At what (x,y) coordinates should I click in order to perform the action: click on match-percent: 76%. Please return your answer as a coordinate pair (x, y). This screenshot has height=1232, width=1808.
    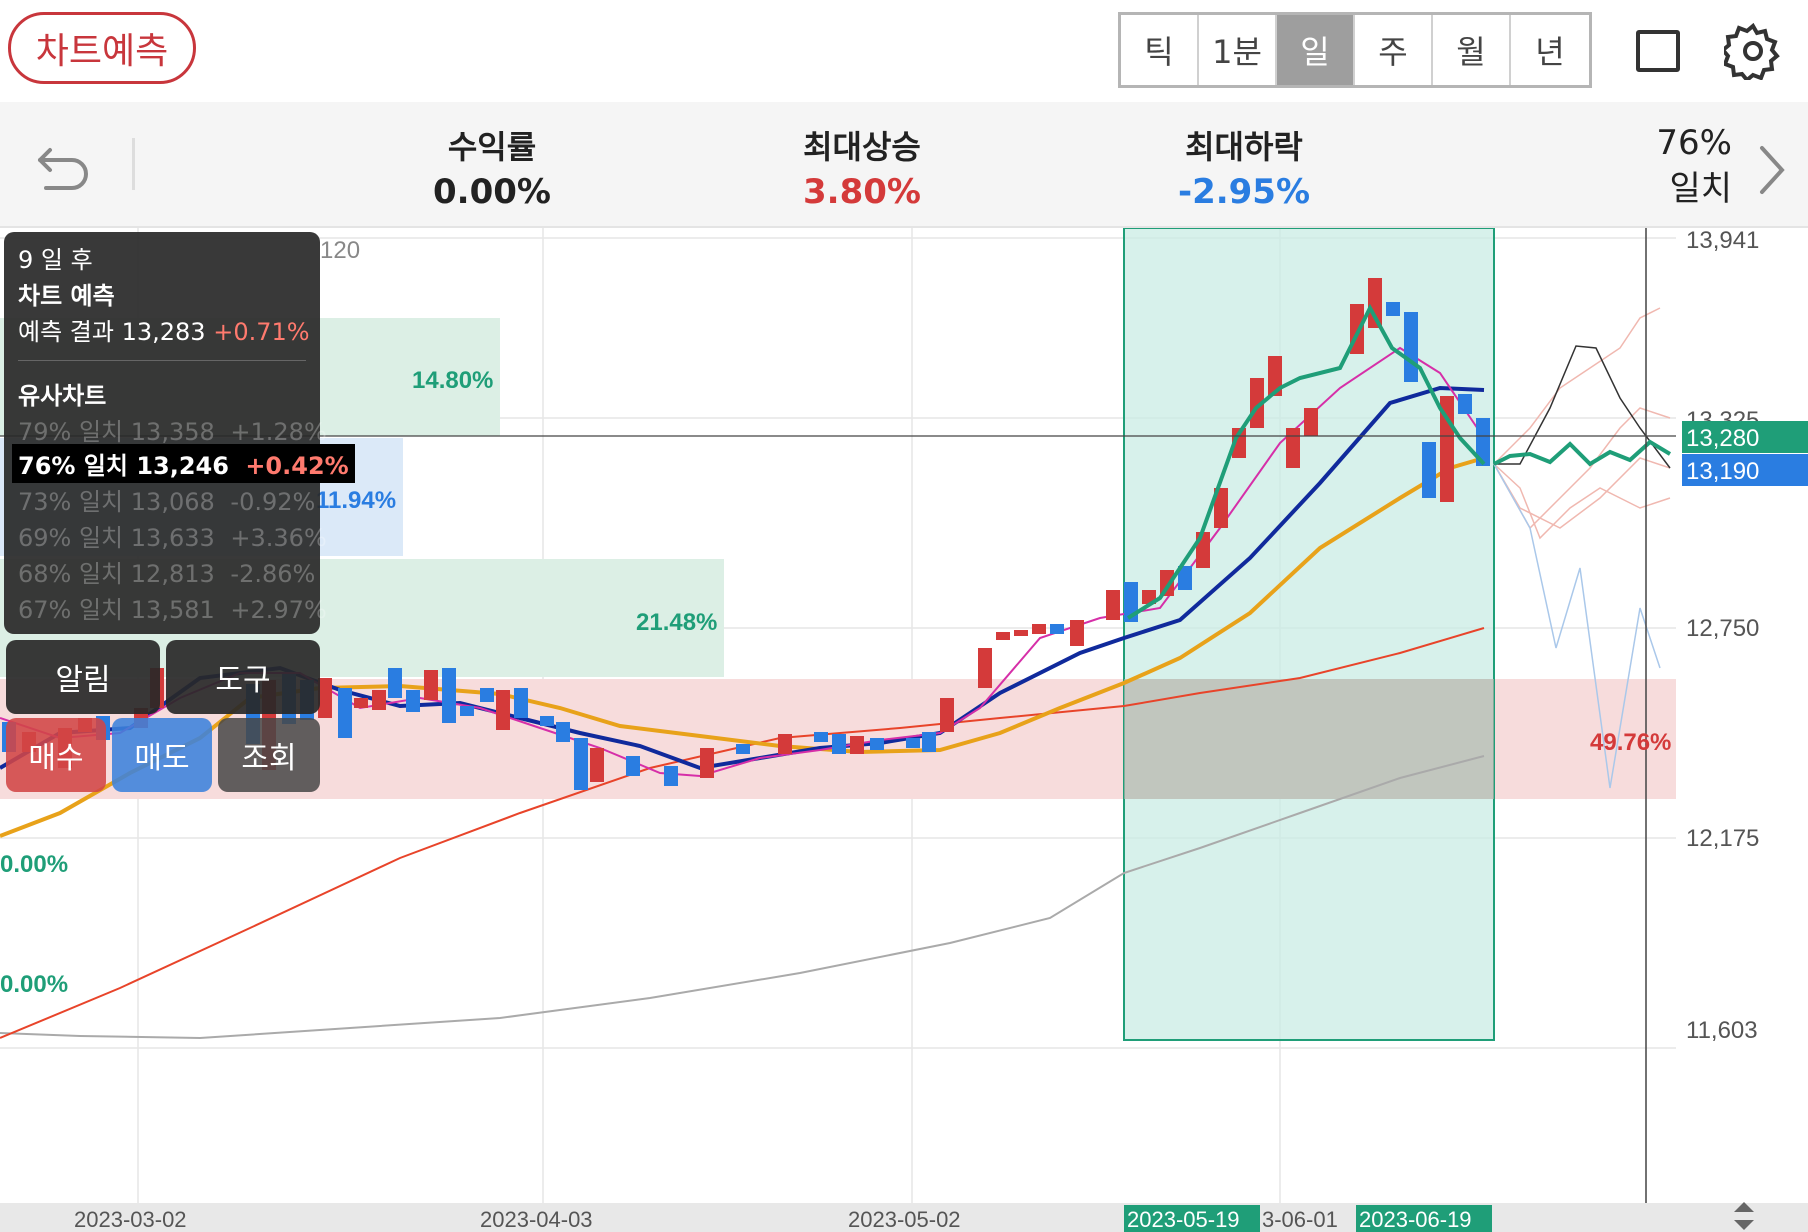
    Looking at the image, I should click on (1694, 143).